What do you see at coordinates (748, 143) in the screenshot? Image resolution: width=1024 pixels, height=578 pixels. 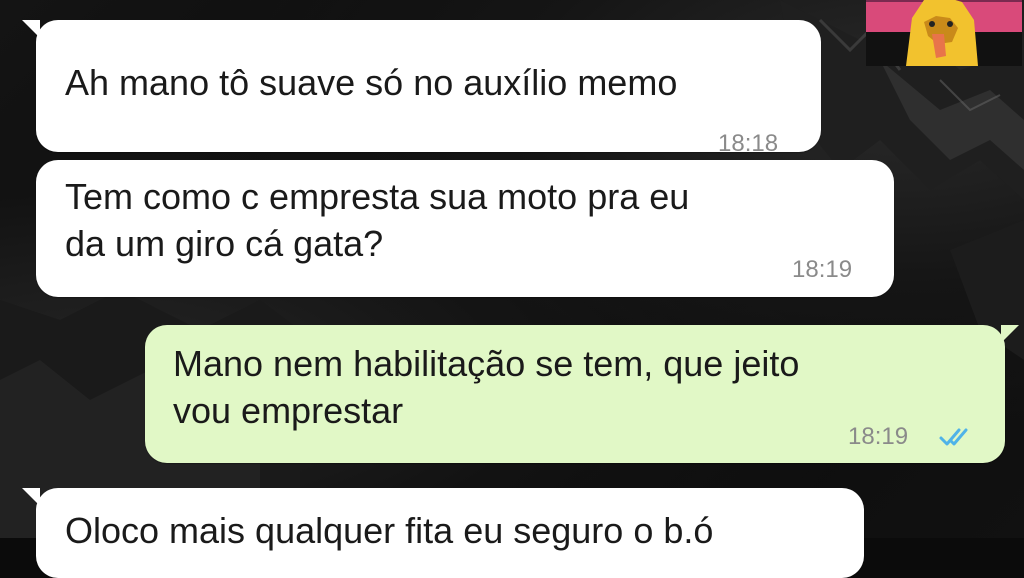 I see `message-timestamp: 18:18` at bounding box center [748, 143].